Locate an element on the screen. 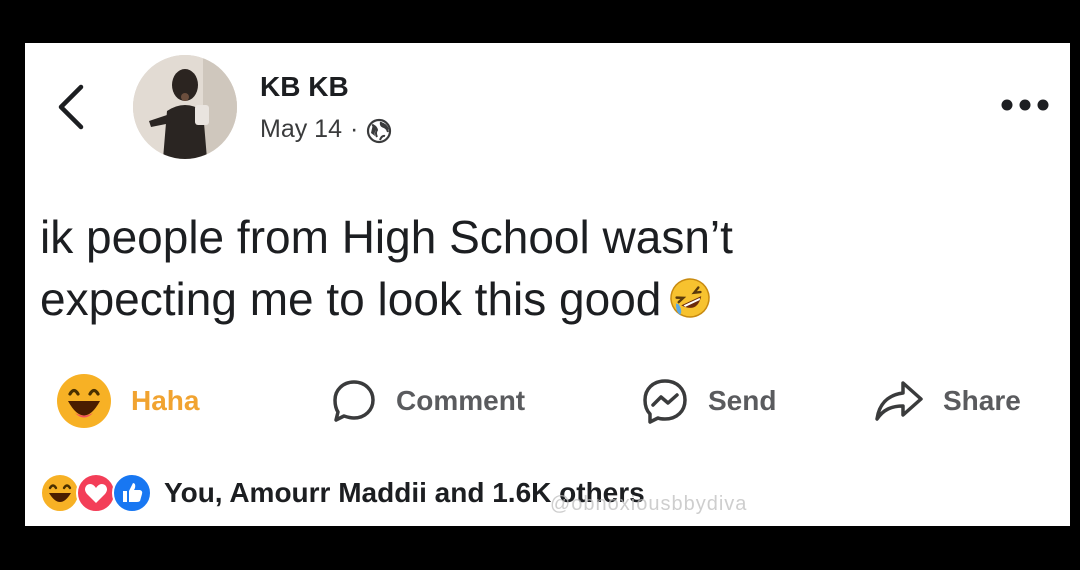 The width and height of the screenshot is (1080, 570). share-button: Share is located at coordinates (947, 401).